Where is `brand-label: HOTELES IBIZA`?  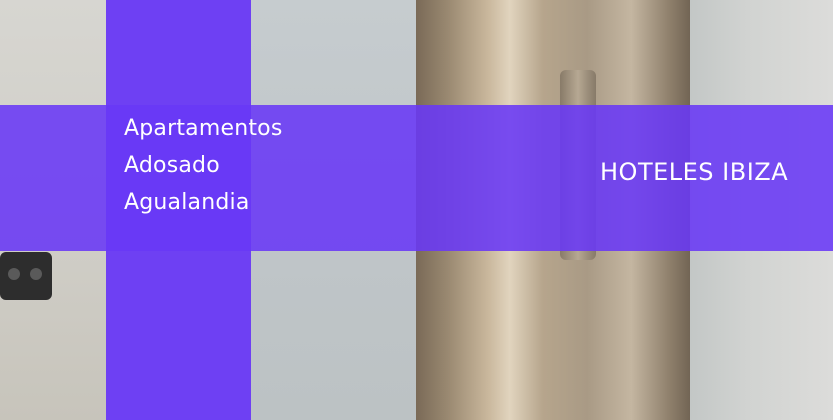 brand-label: HOTELES IBIZA is located at coordinates (694, 172).